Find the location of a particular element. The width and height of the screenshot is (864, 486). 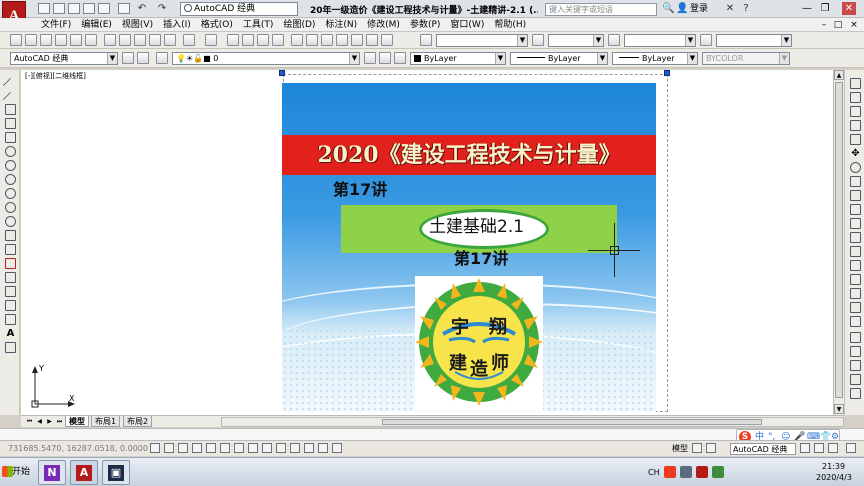

customize-icon is located at coordinates (143, 58).